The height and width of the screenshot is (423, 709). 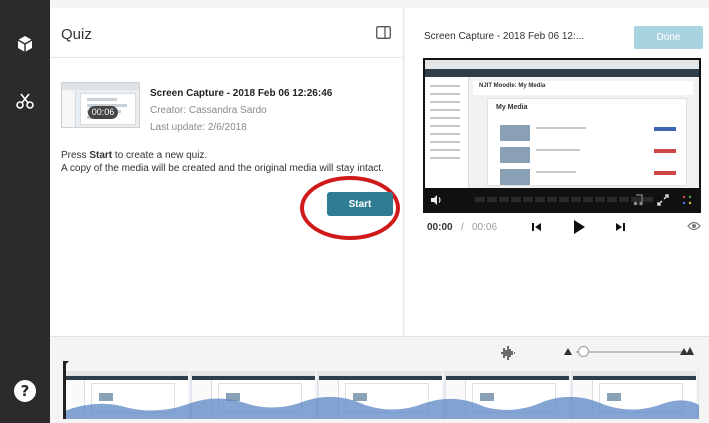 I want to click on playhead-handle, so click(x=66, y=364).